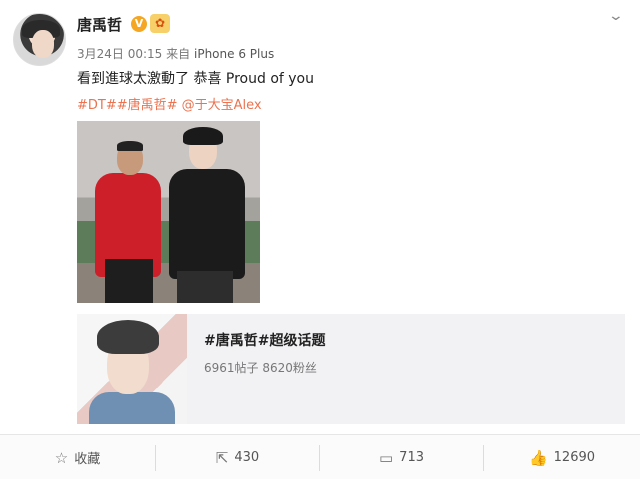  I want to click on topic-thumbnail-shirt, so click(132, 408).